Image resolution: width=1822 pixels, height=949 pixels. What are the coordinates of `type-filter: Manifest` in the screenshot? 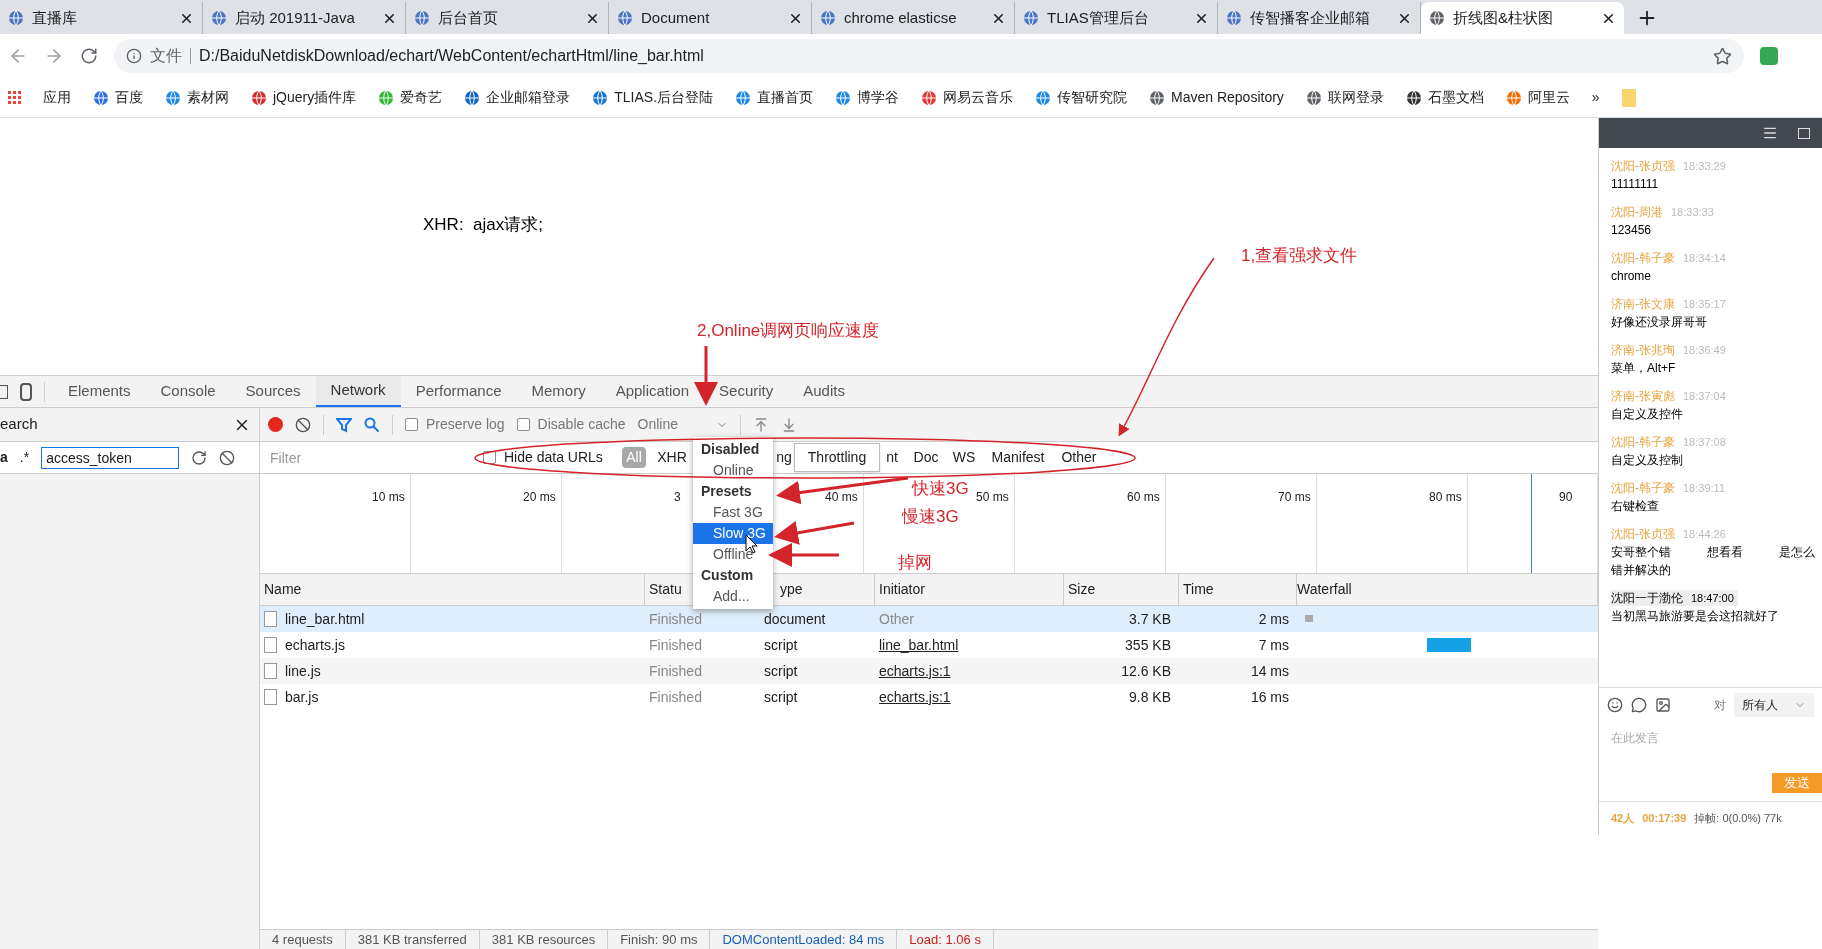 It's located at (1018, 457).